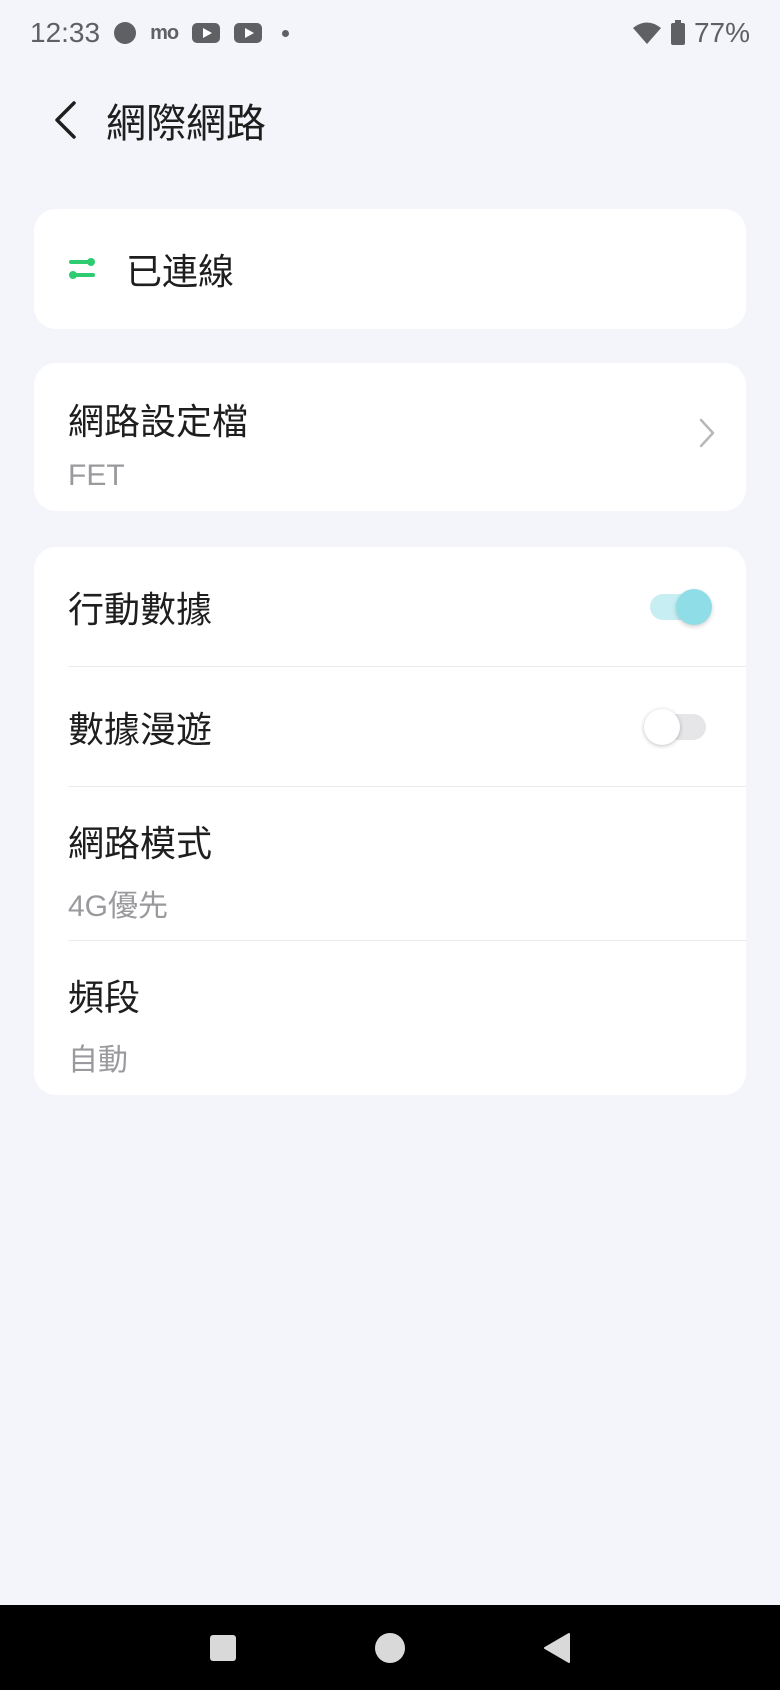  Describe the element at coordinates (158, 422) in the screenshot. I see `network-profile-title: 網路設定檔` at that location.